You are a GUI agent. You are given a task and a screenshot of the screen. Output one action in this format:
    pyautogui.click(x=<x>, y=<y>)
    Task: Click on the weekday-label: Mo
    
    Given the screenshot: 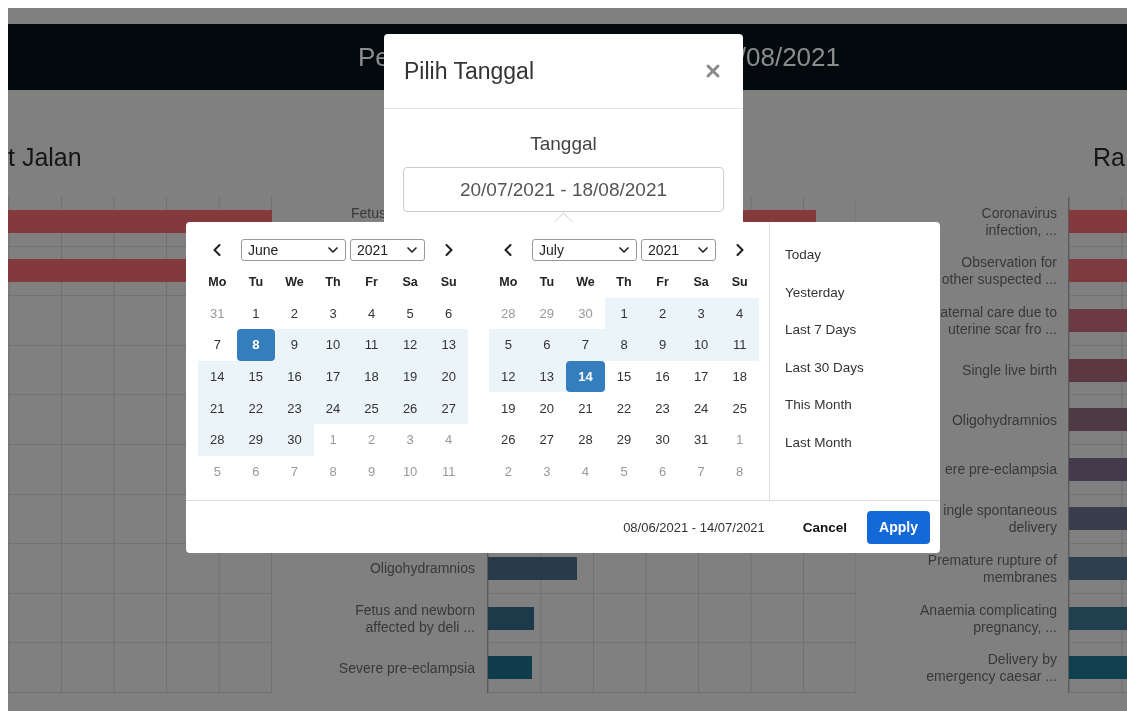 What is the action you would take?
    pyautogui.click(x=508, y=282)
    